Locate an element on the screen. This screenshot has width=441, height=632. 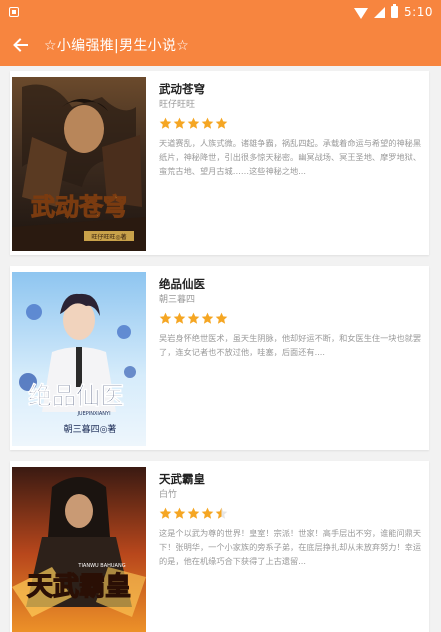
book-cover: 天武霸皇 TIANWU BAHUANG is located at coordinates (79, 549).